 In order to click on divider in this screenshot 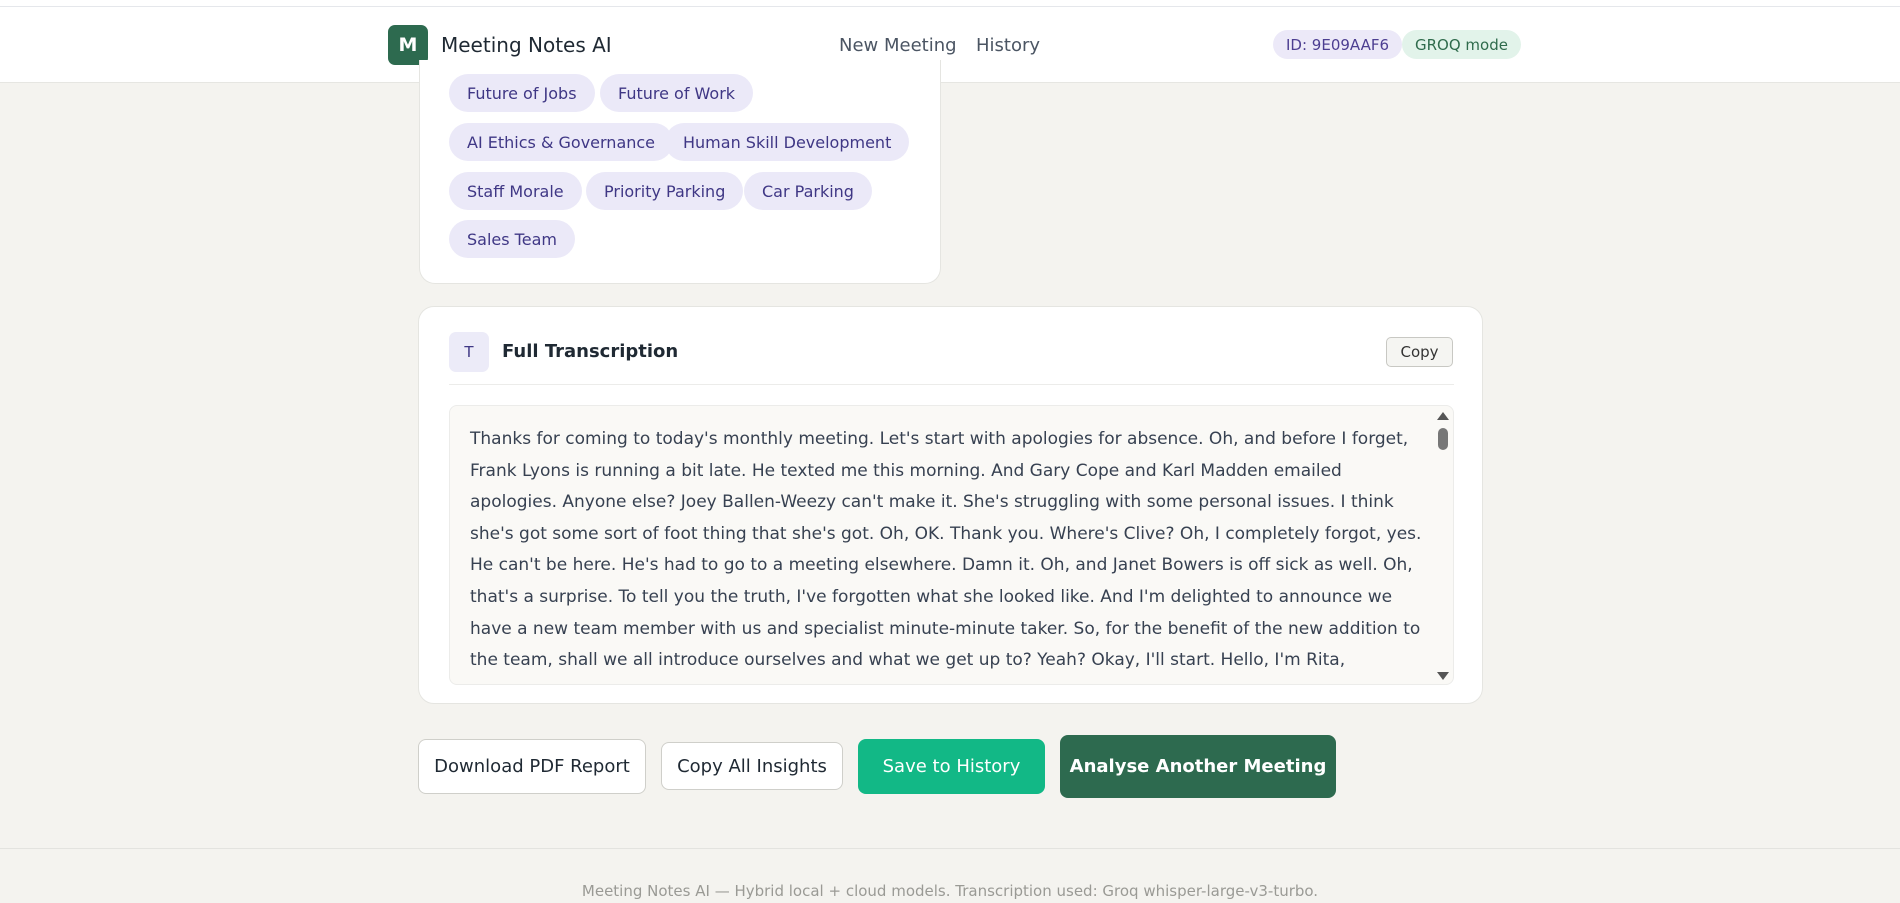, I will do `click(951, 384)`.